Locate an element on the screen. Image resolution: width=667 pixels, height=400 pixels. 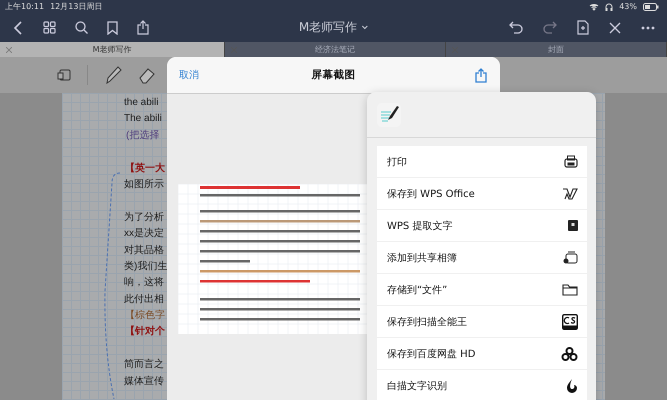
bookmark-icon is located at coordinates (112, 27).